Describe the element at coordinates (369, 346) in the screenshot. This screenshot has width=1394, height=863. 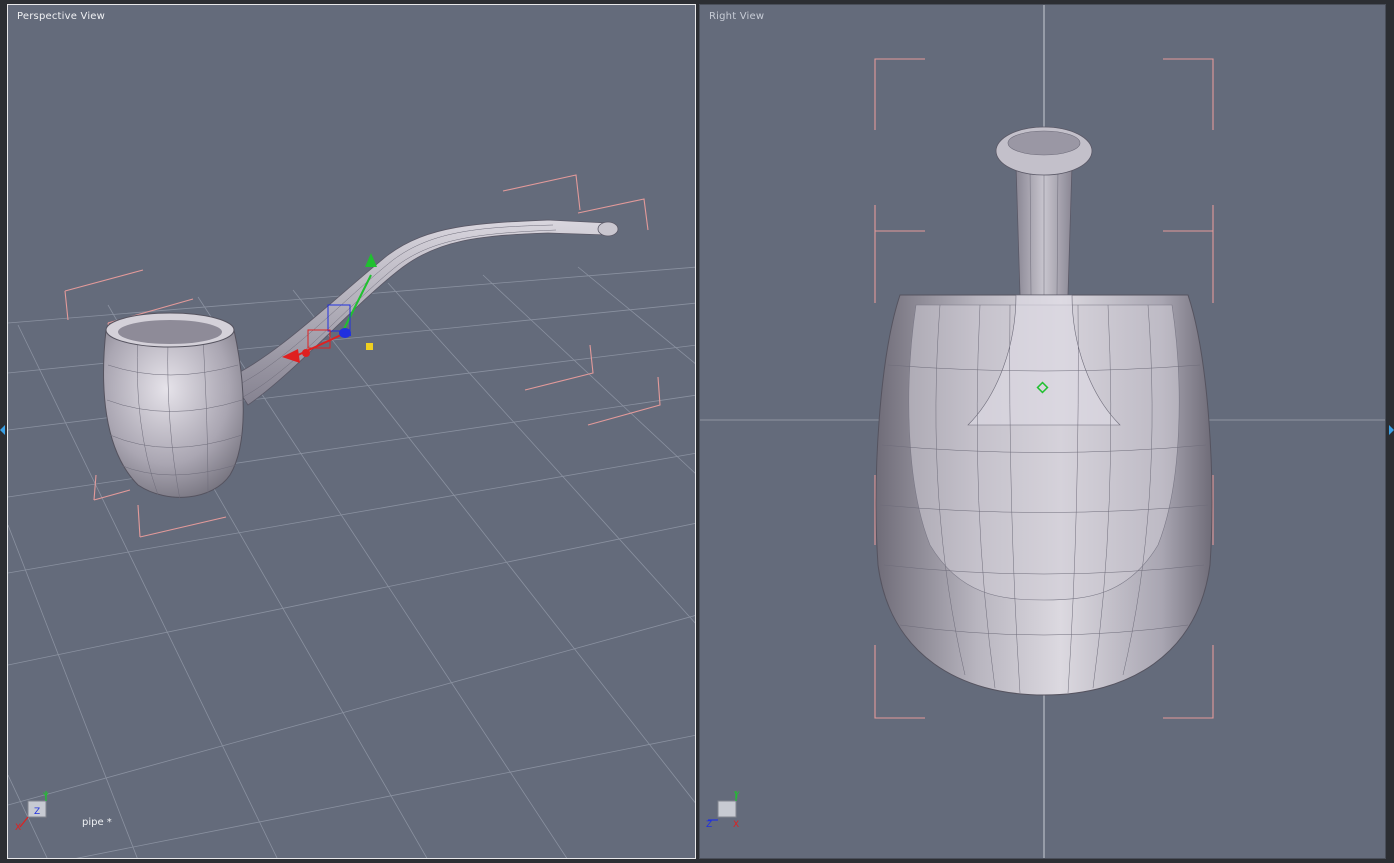
I see `pivot-point-icon` at that location.